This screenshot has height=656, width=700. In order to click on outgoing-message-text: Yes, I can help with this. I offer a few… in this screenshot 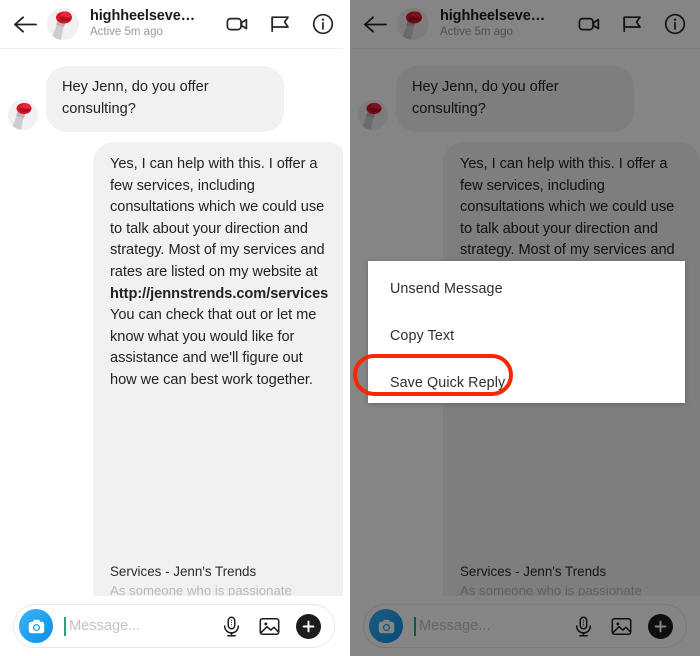, I will do `click(220, 273)`.